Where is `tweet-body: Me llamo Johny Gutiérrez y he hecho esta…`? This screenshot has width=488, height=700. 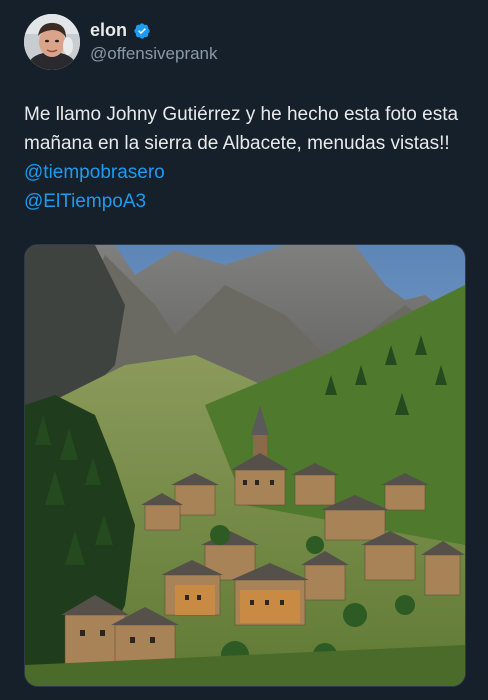 tweet-body: Me llamo Johny Gutiérrez y he hecho esta… is located at coordinates (241, 129).